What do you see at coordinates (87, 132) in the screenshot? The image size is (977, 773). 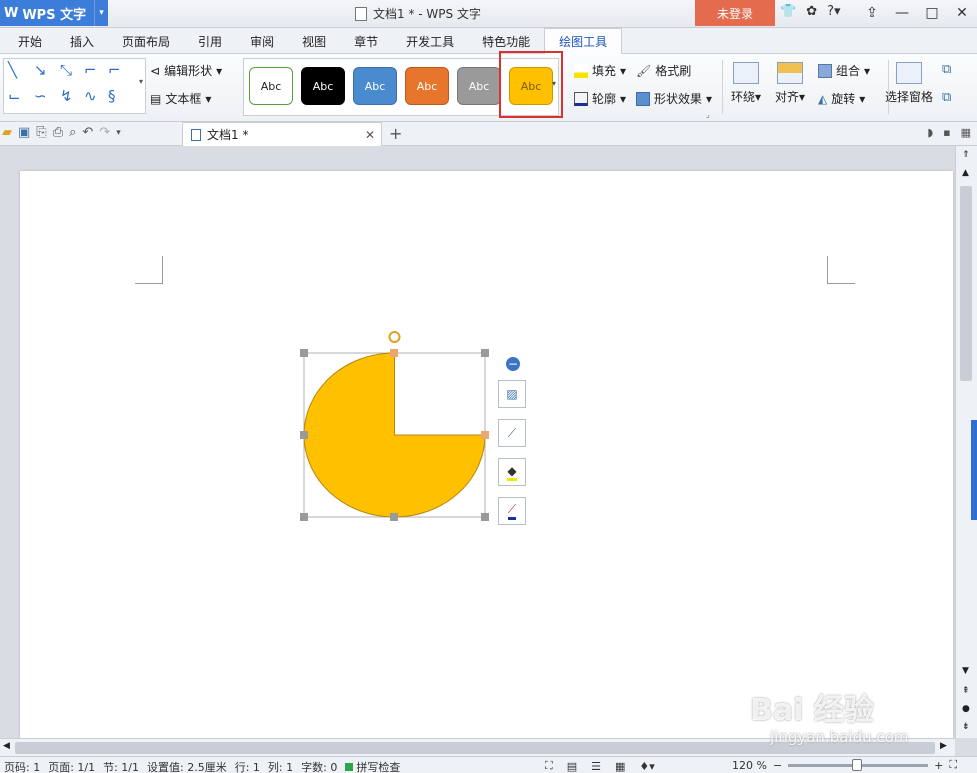 I see `undo-icon: ↶` at bounding box center [87, 132].